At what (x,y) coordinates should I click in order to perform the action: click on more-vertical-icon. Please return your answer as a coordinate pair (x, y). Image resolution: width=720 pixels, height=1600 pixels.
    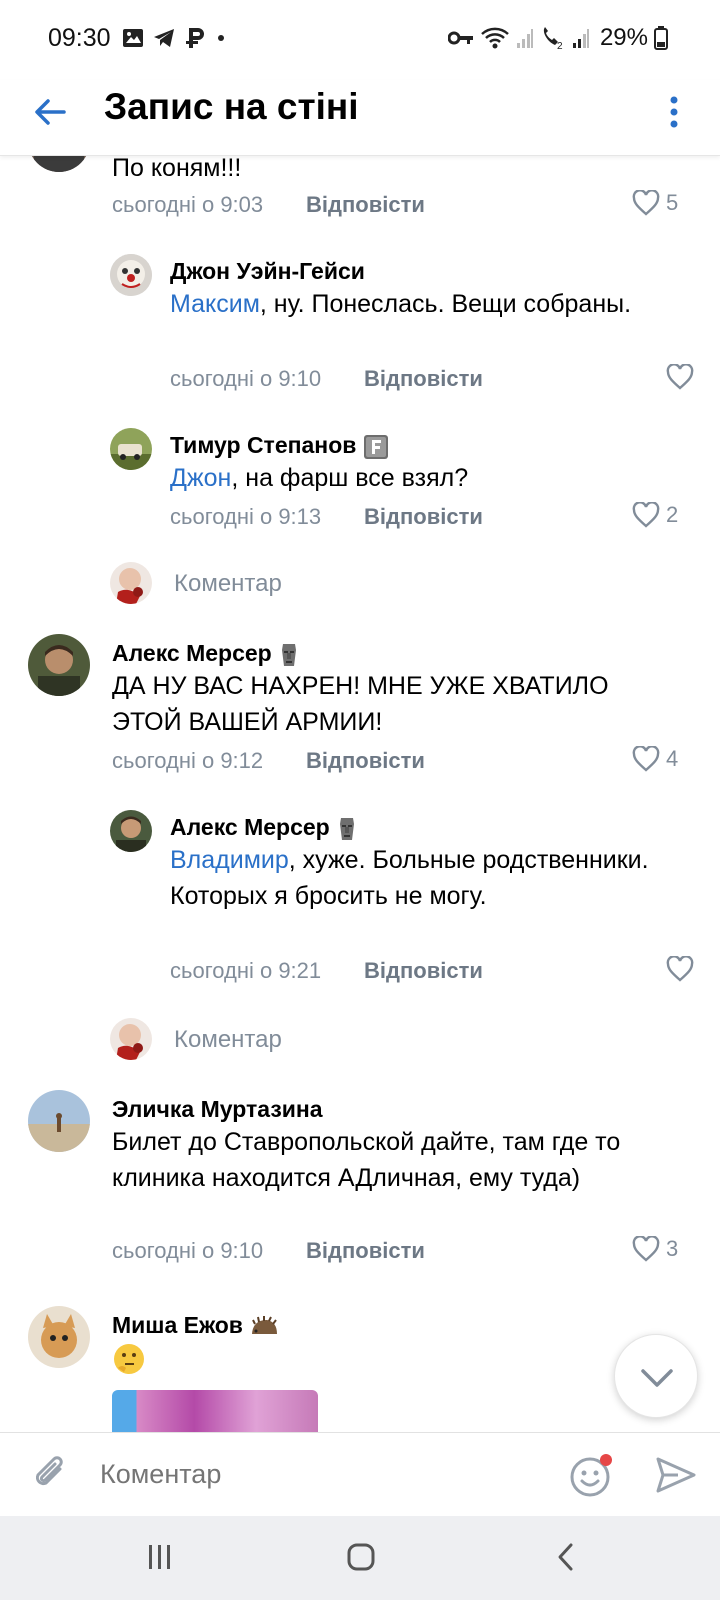
    Looking at the image, I should click on (674, 112).